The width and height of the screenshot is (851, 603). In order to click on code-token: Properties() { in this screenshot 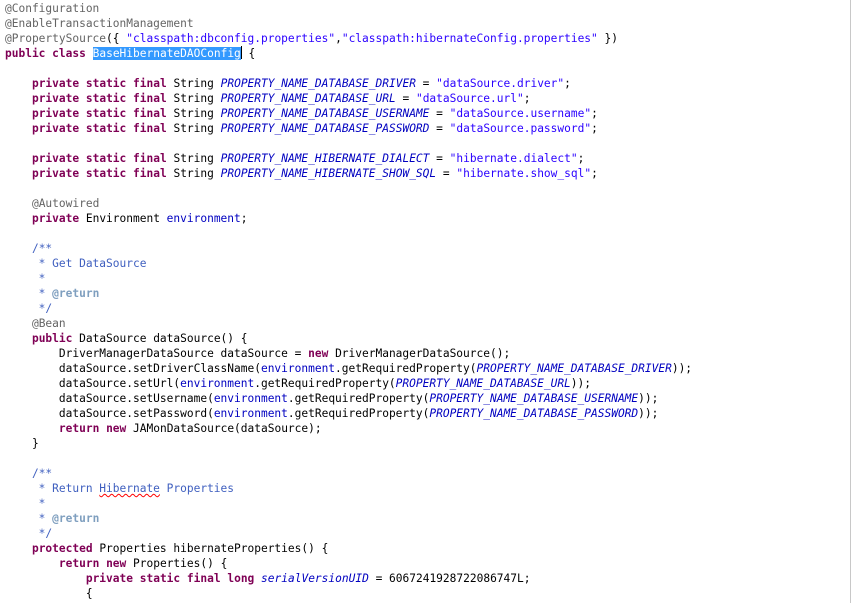, I will do `click(177, 563)`.